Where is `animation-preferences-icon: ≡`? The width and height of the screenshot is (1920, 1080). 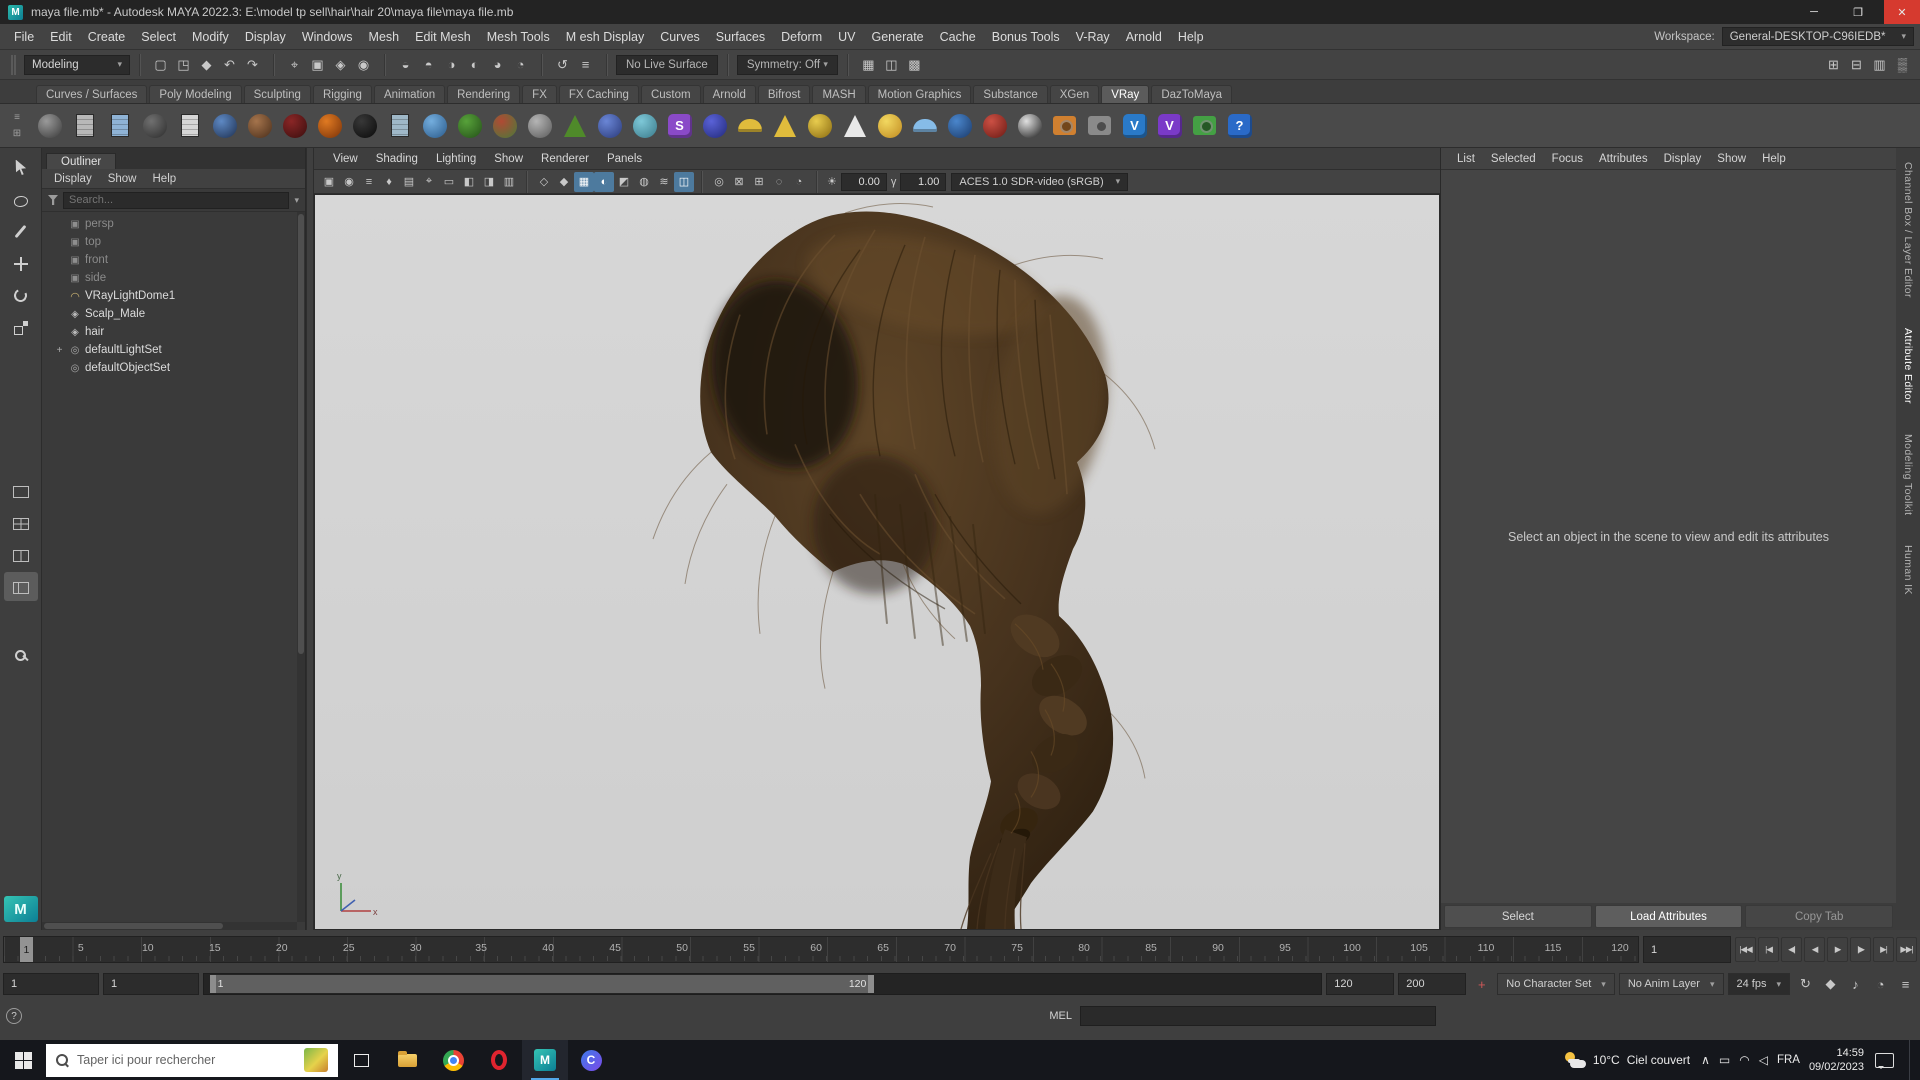
animation-preferences-icon: ≡ is located at coordinates (1905, 984).